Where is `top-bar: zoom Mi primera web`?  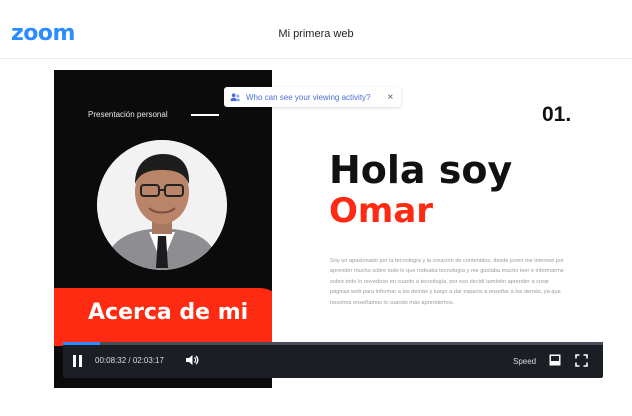
top-bar: zoom Mi primera web is located at coordinates (316, 29).